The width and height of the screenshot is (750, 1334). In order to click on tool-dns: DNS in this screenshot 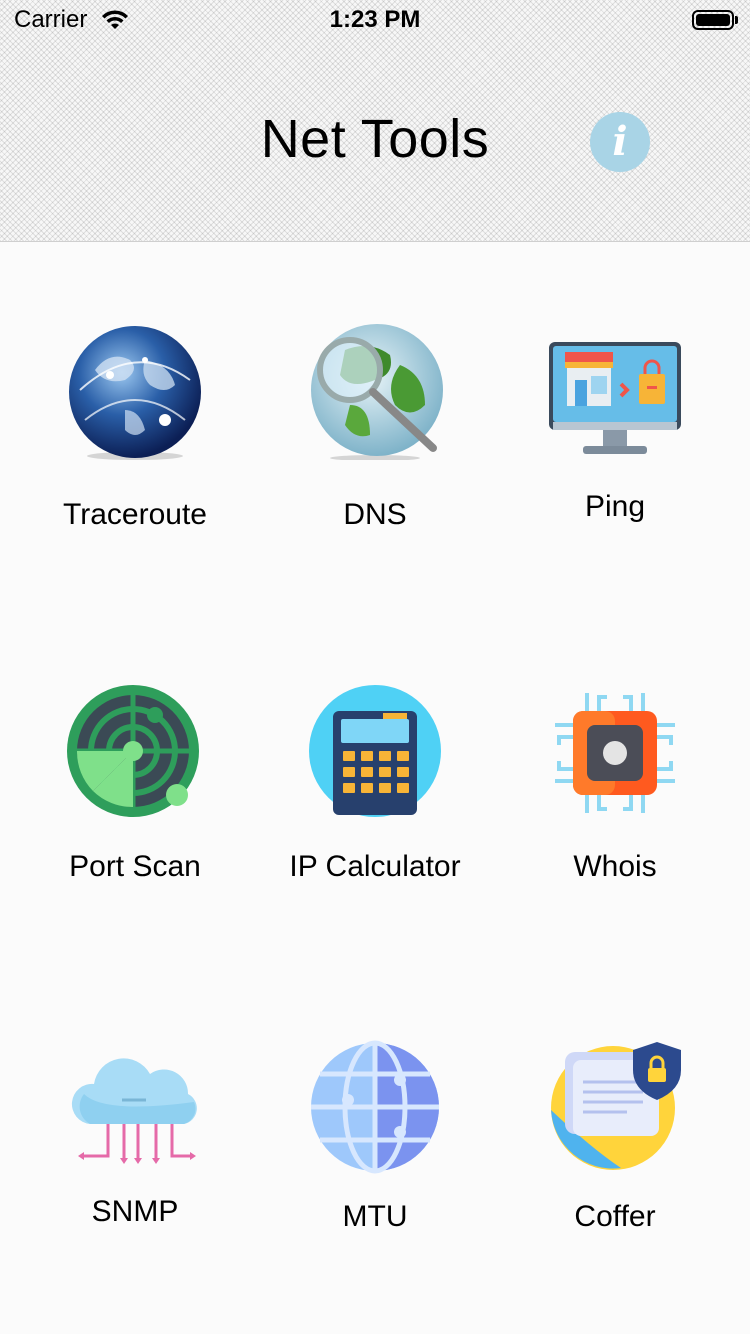, I will do `click(375, 450)`.